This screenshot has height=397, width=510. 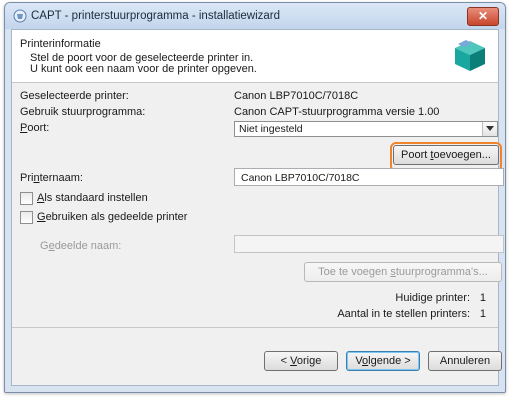 I want to click on close-button: ✕, so click(x=483, y=16).